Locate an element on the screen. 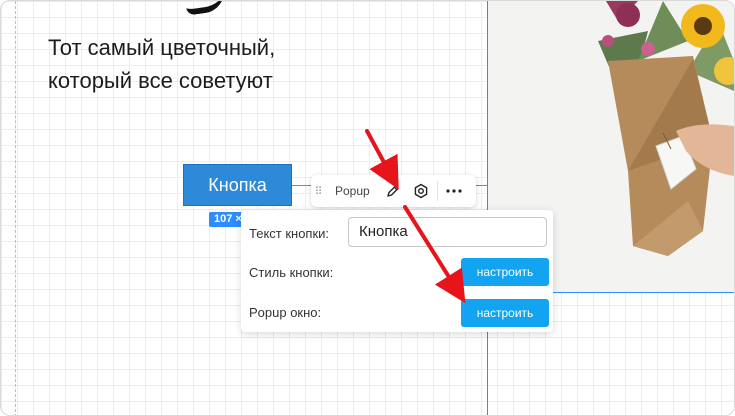 The image size is (735, 416). edit-button is located at coordinates (393, 191).